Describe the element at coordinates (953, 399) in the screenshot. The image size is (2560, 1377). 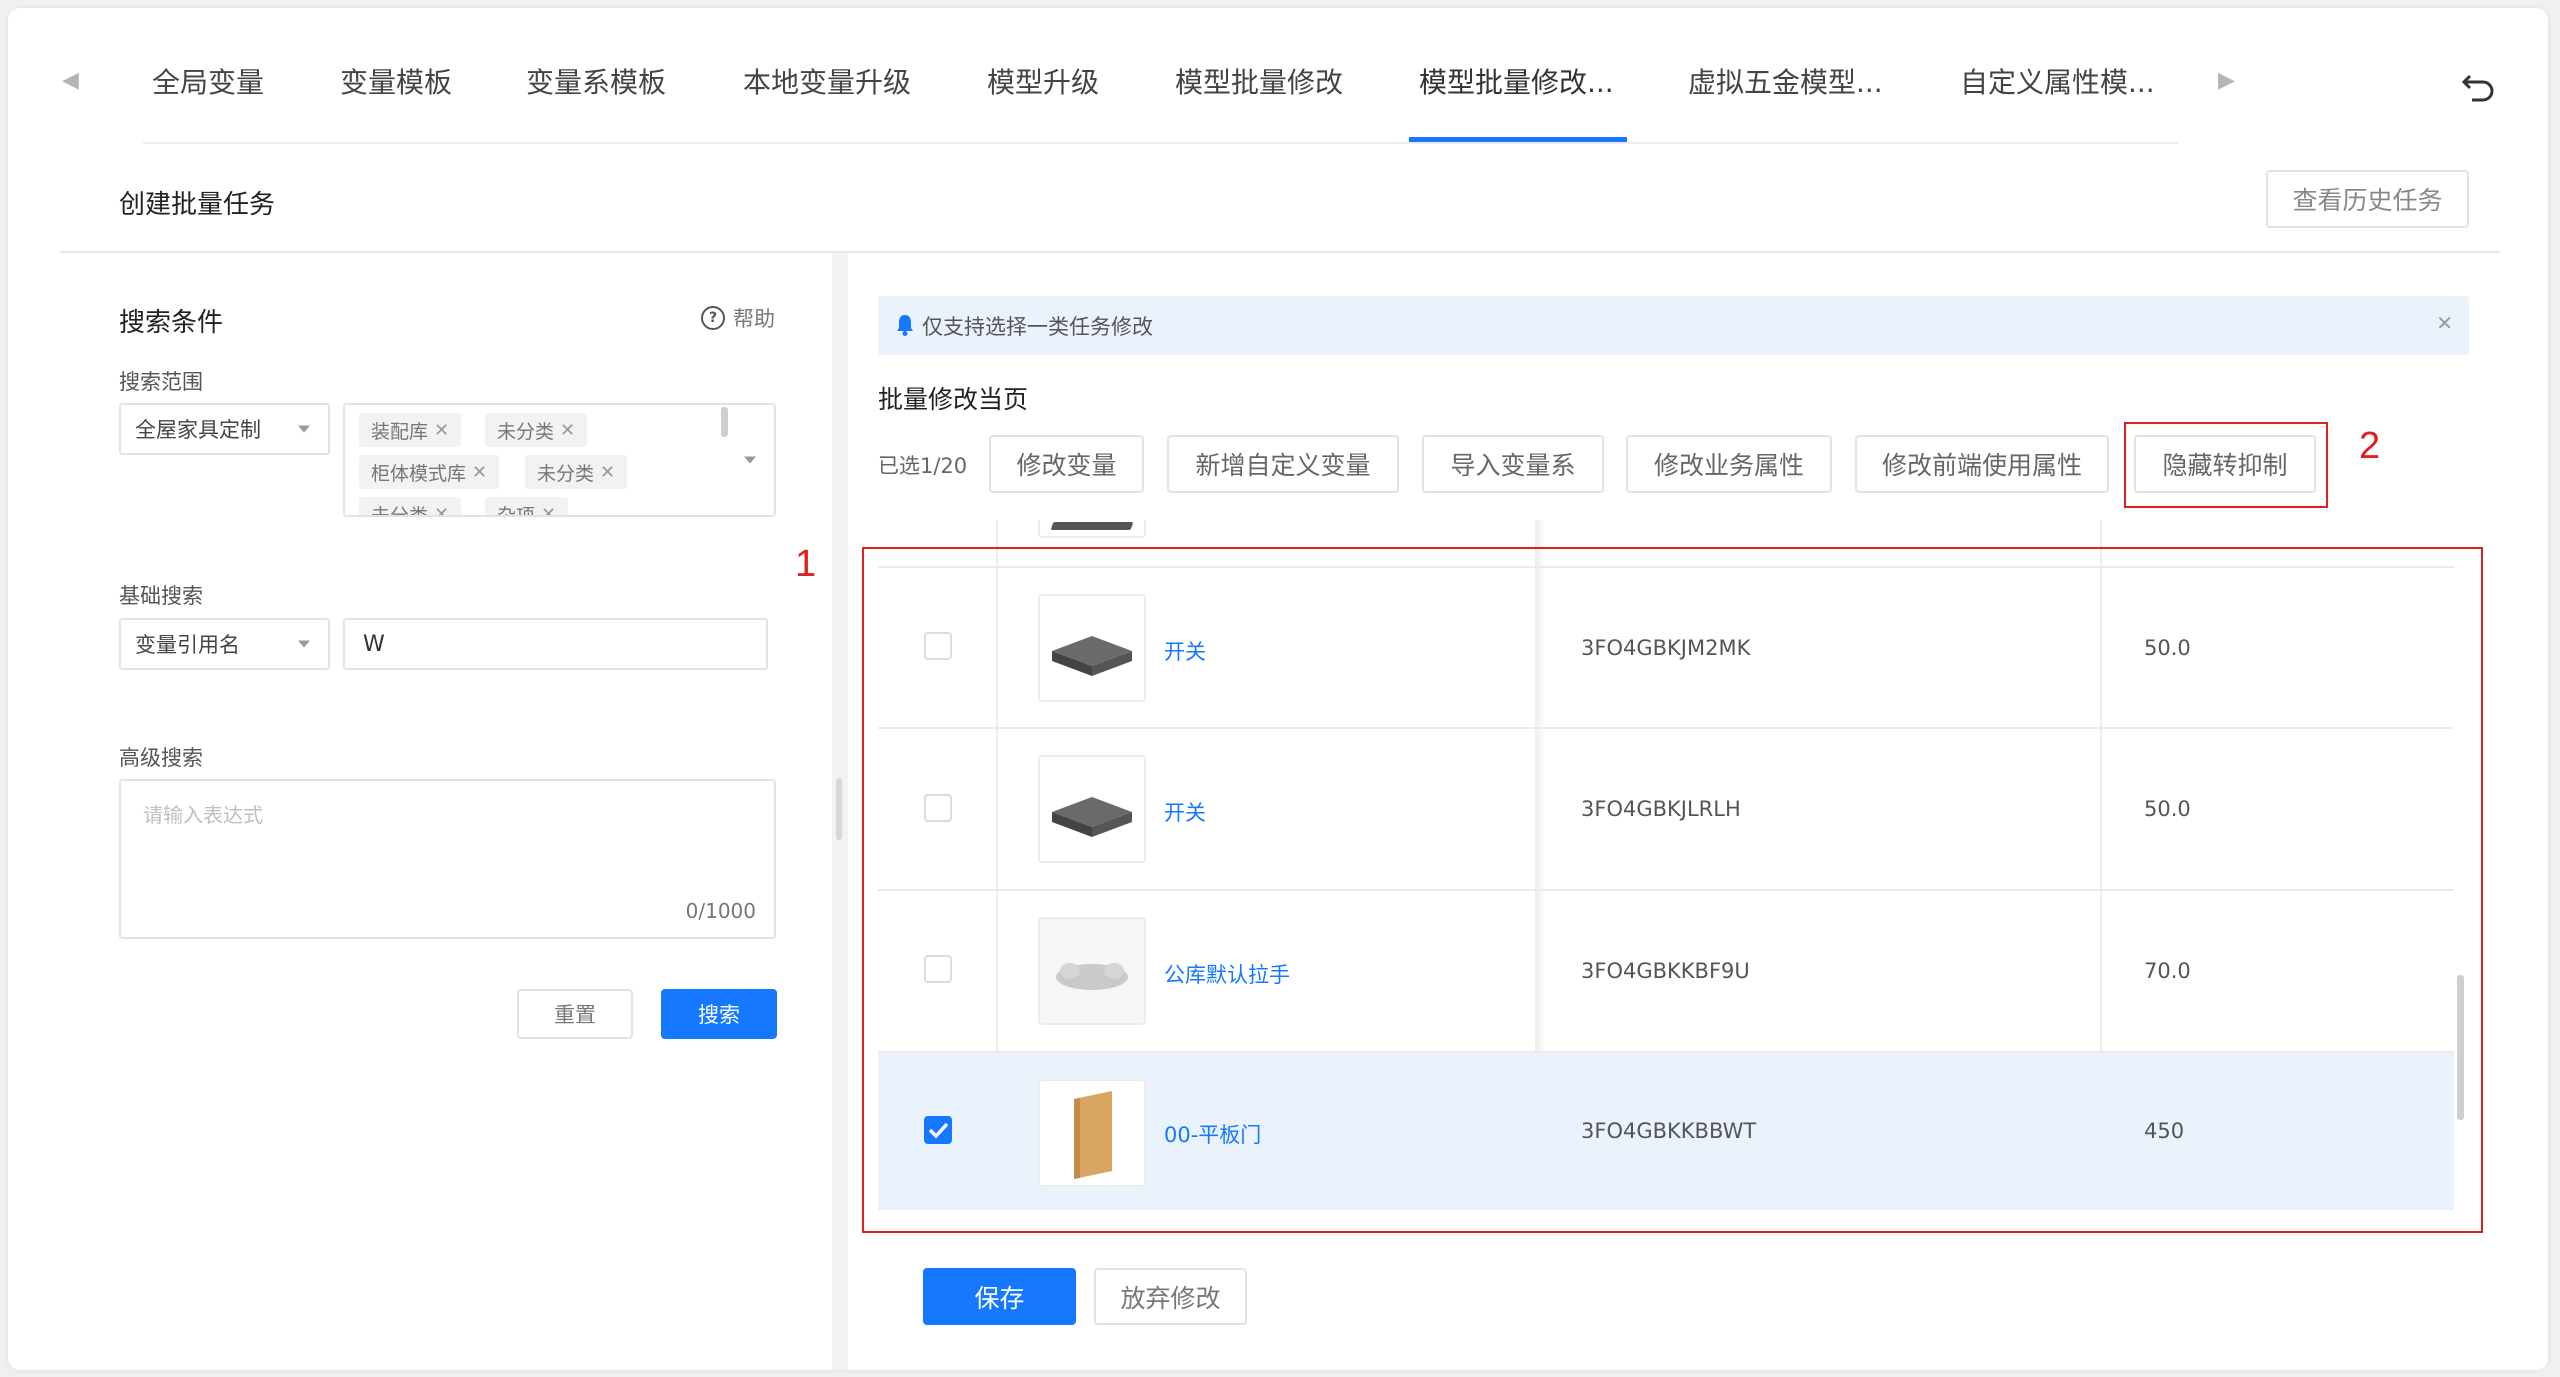
I see `section-title: 批量修改当页` at that location.